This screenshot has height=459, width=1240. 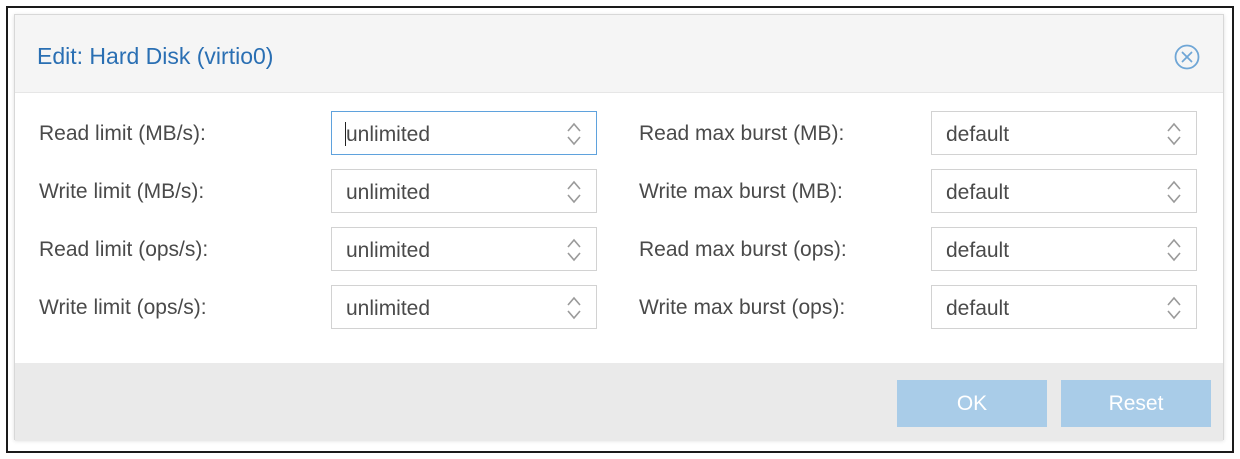 What do you see at coordinates (1064, 133) in the screenshot?
I see `read-burst-mb-spinner: default` at bounding box center [1064, 133].